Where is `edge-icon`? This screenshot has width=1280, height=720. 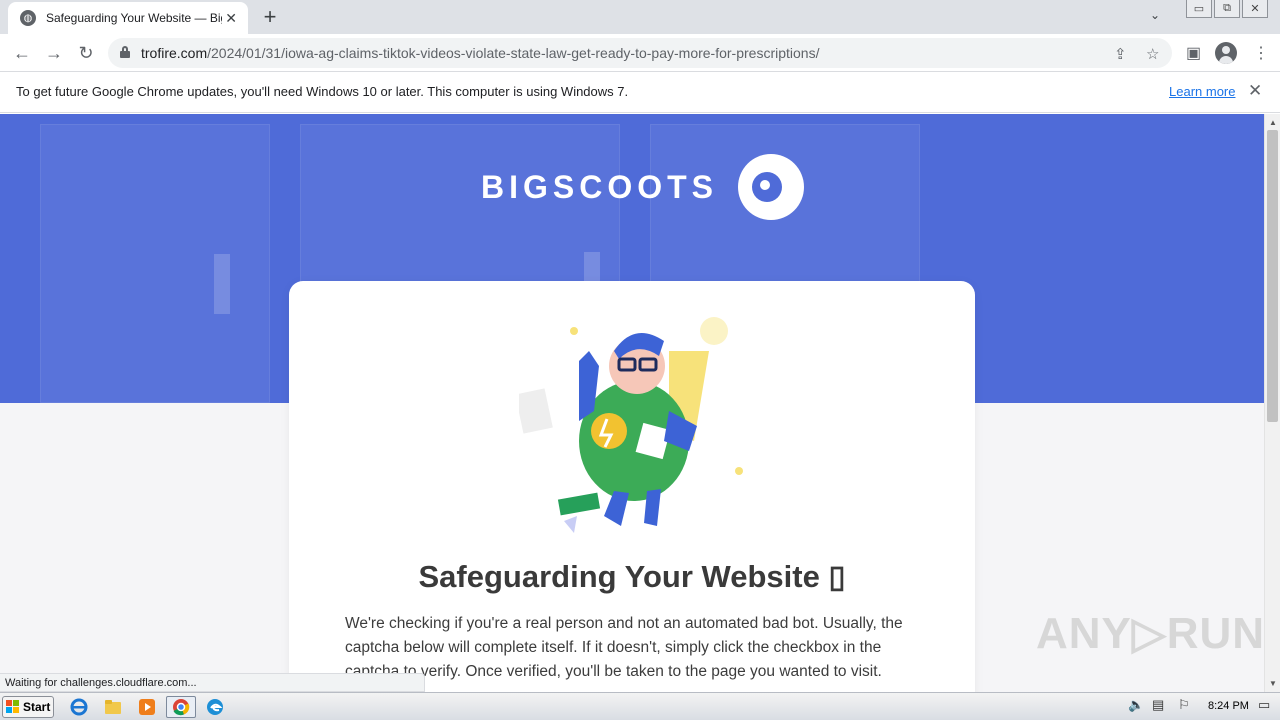
edge-icon is located at coordinates (215, 707).